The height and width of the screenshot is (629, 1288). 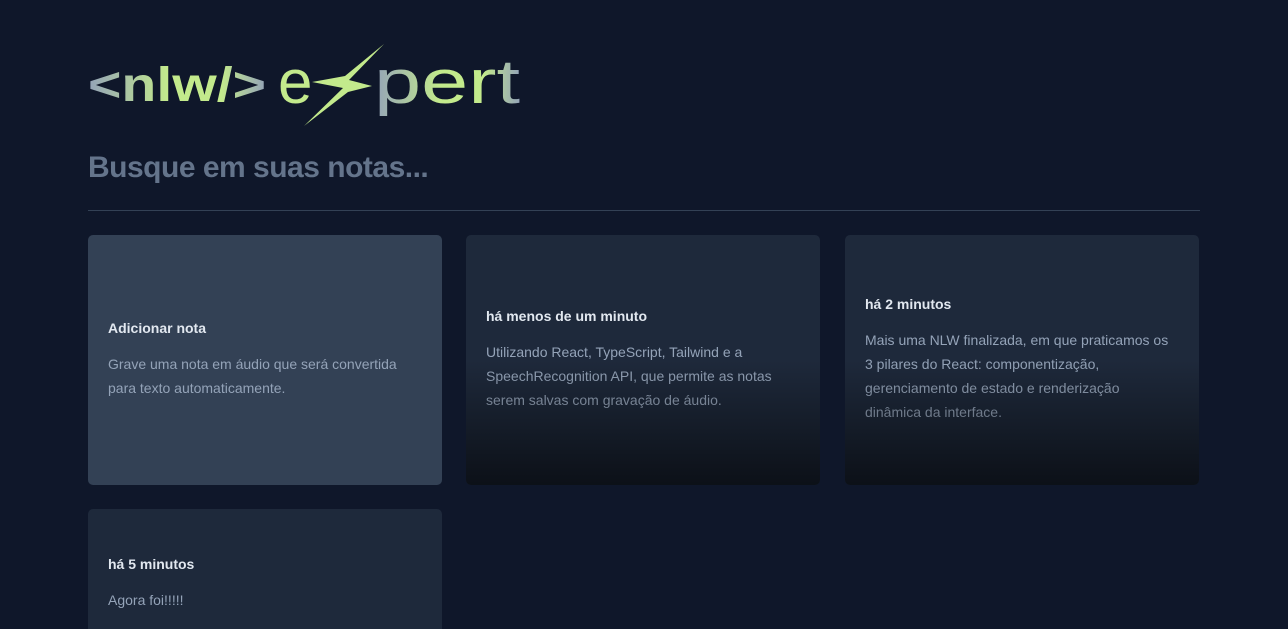 I want to click on search-input, so click(x=644, y=168).